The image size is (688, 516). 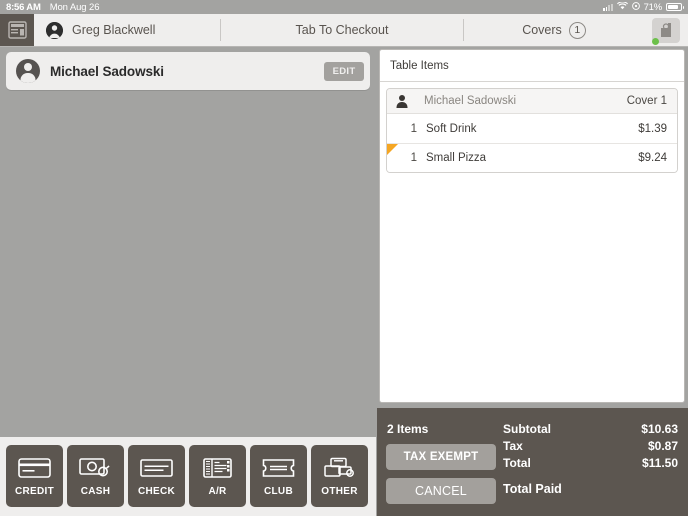 I want to click on status-time: 8:56 AM, so click(x=23, y=7).